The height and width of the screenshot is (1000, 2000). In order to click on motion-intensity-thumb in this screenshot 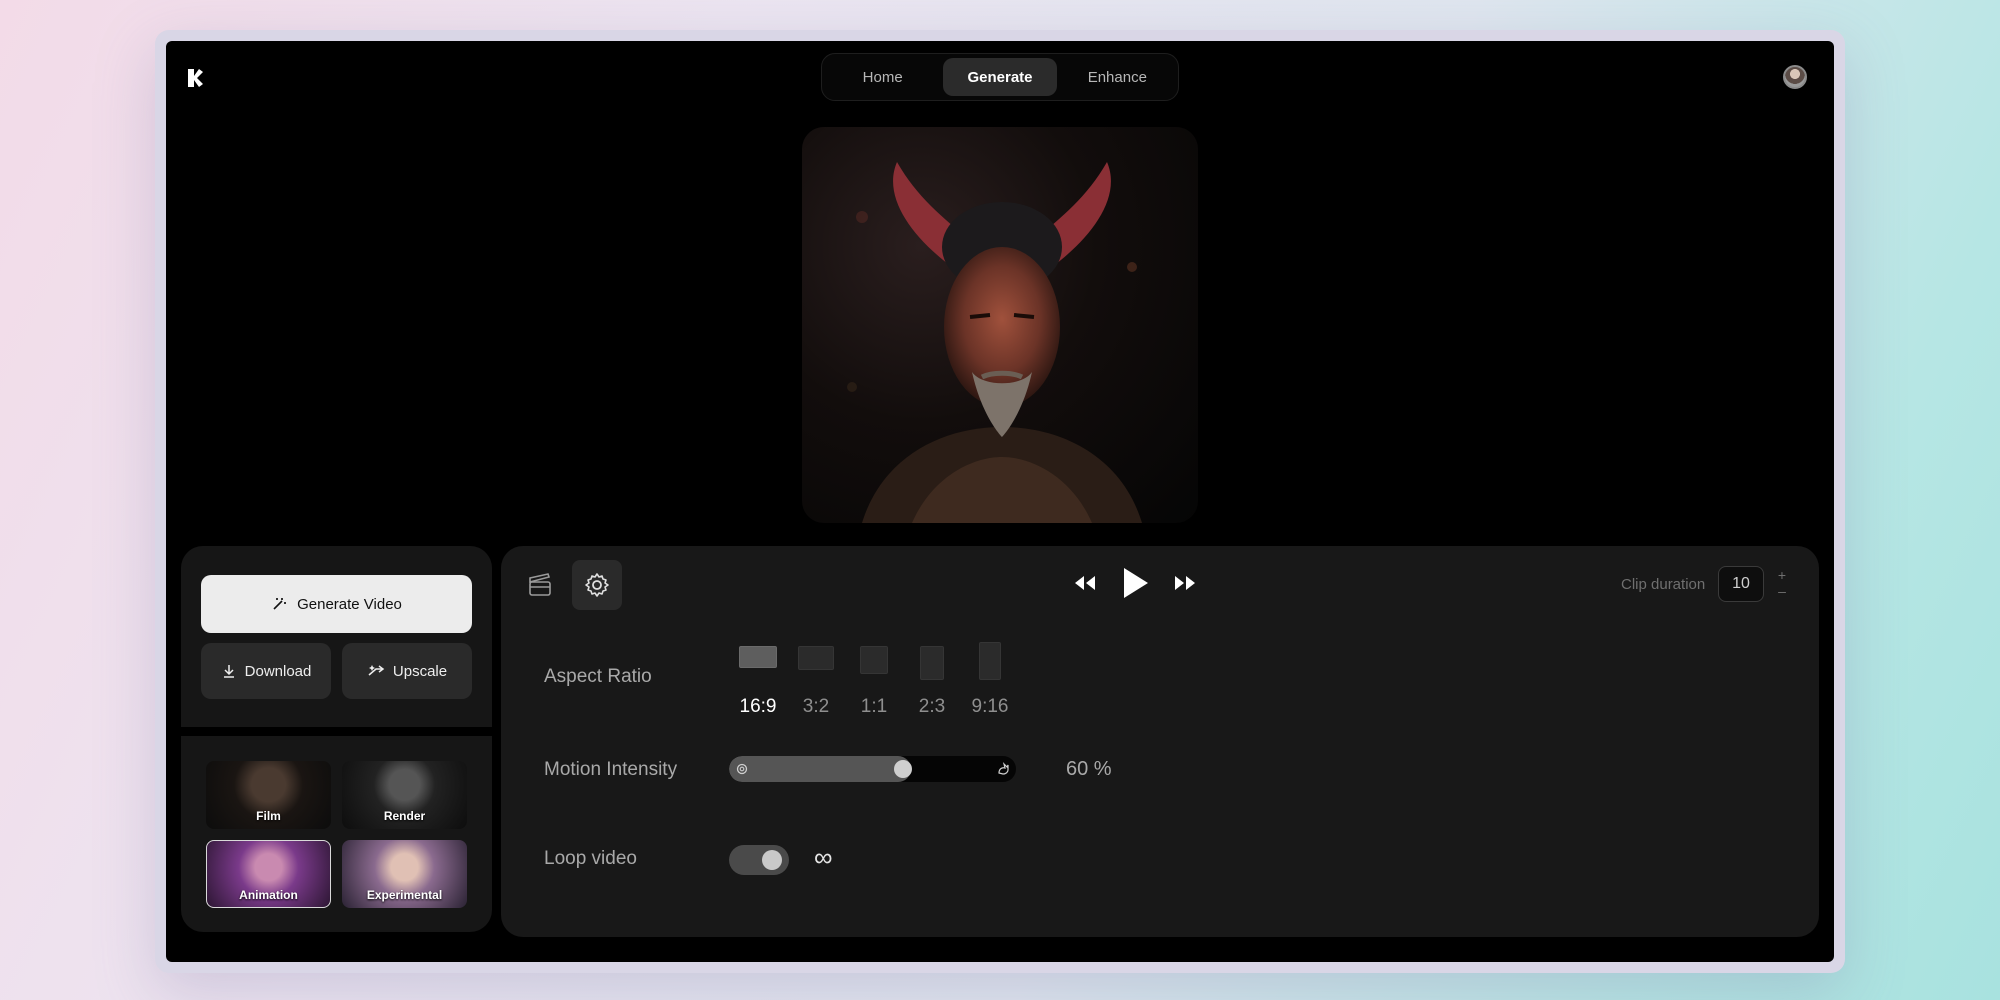, I will do `click(903, 769)`.